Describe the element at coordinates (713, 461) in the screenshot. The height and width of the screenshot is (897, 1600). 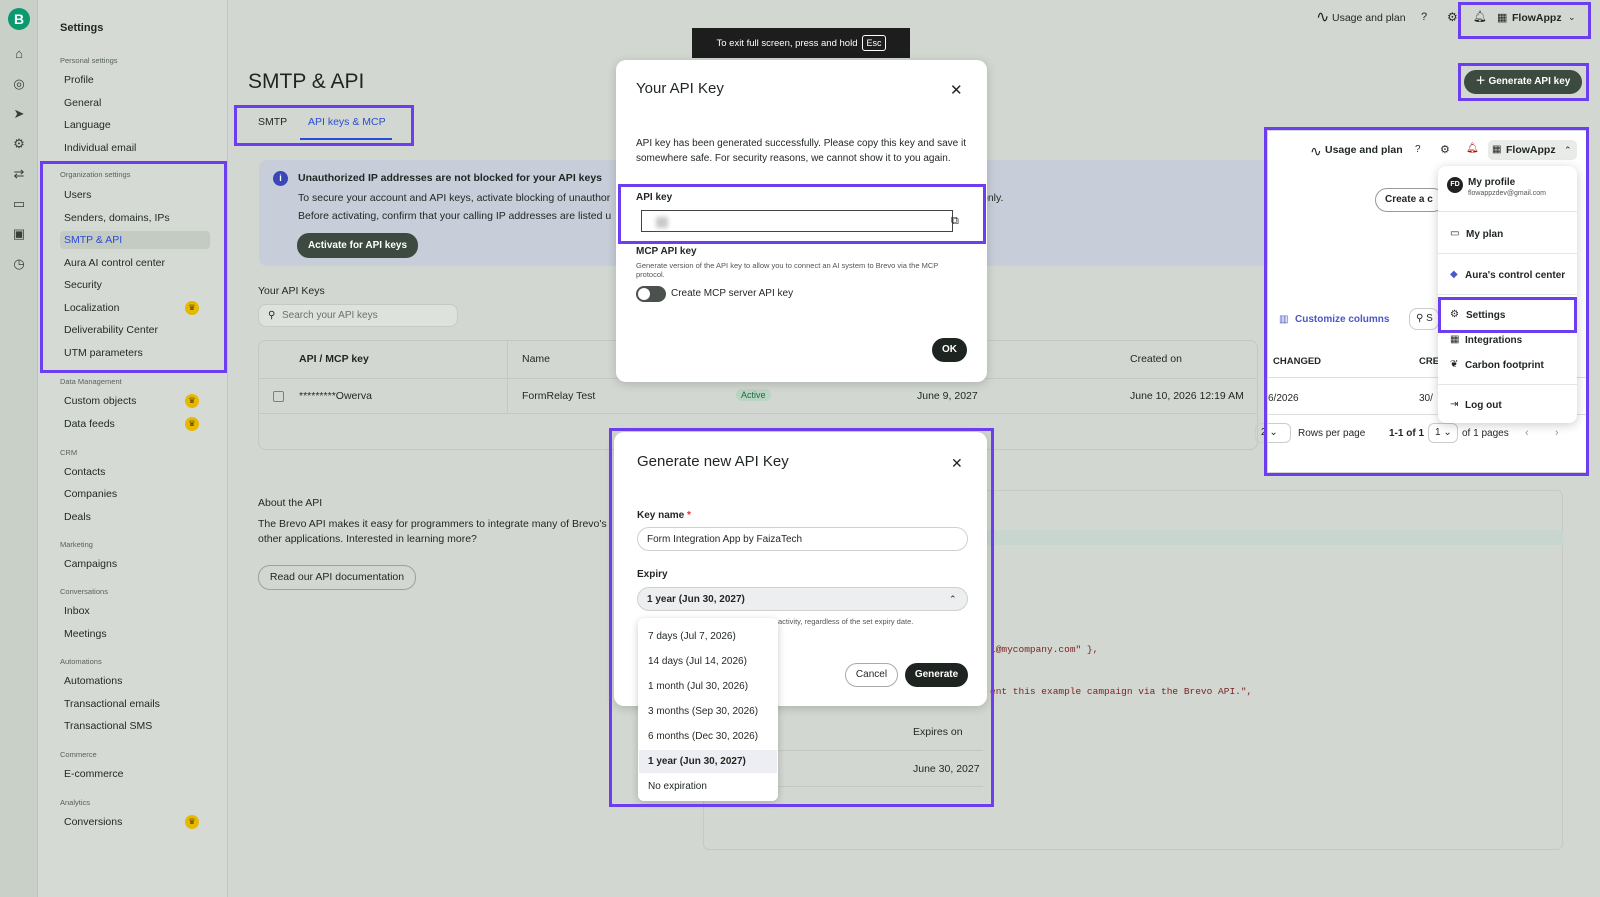
I see `generate-modal-title: Generate new API Key` at that location.